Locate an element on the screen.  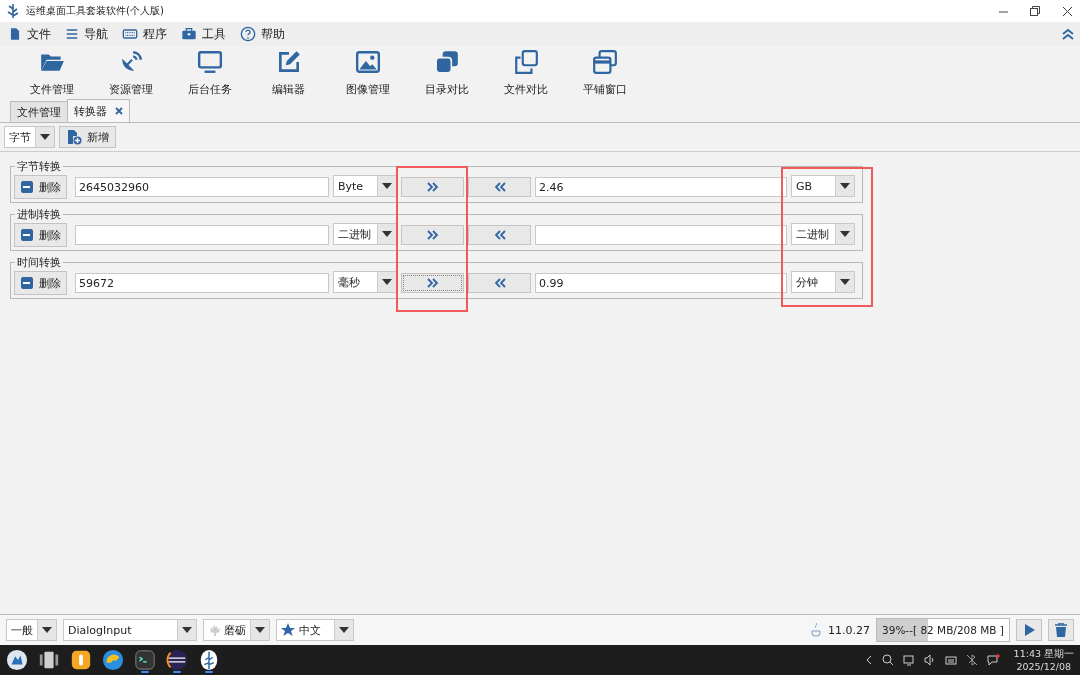
menu-item: 帮助 is located at coordinates (262, 34).